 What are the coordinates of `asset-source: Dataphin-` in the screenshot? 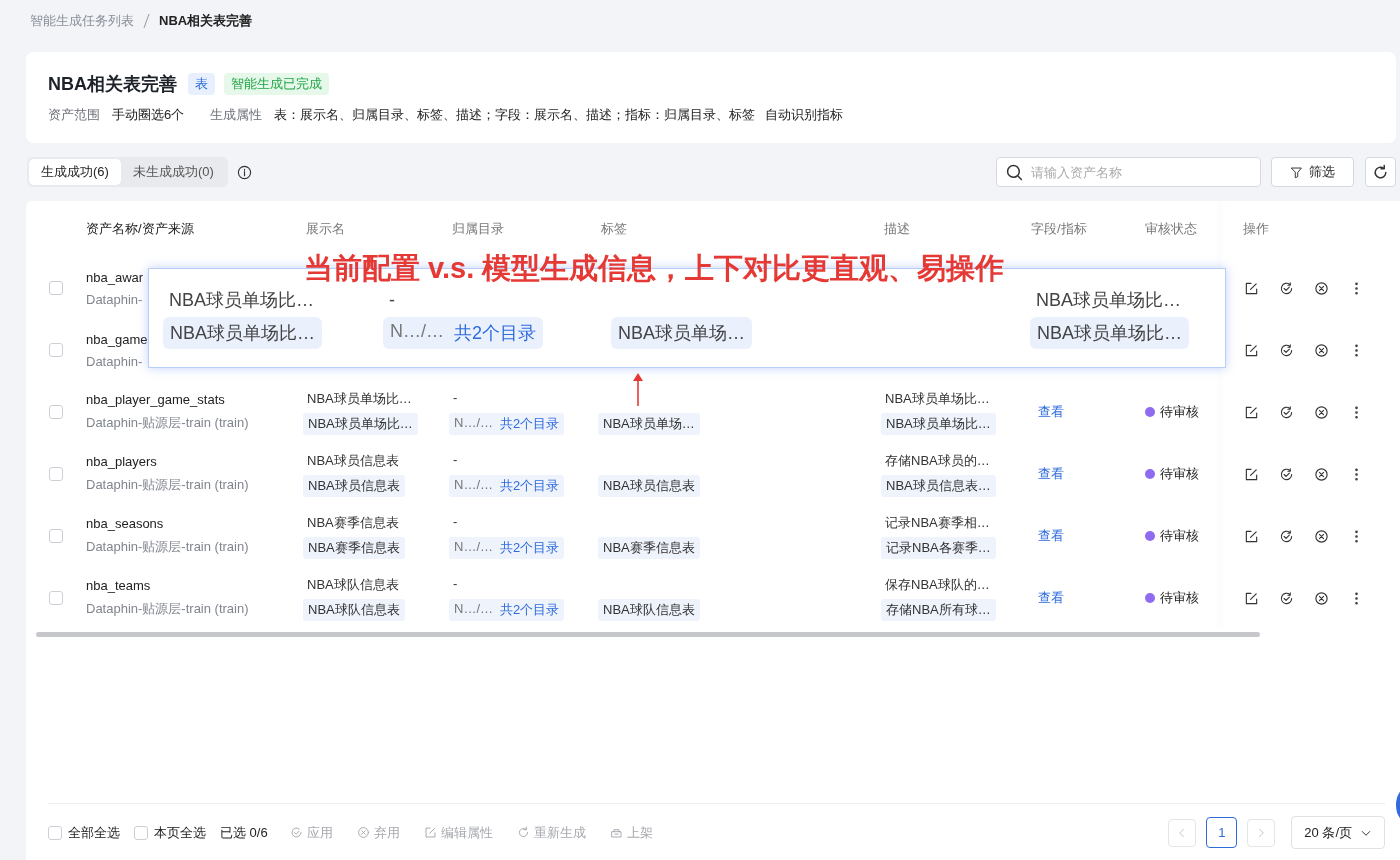 It's located at (114, 361).